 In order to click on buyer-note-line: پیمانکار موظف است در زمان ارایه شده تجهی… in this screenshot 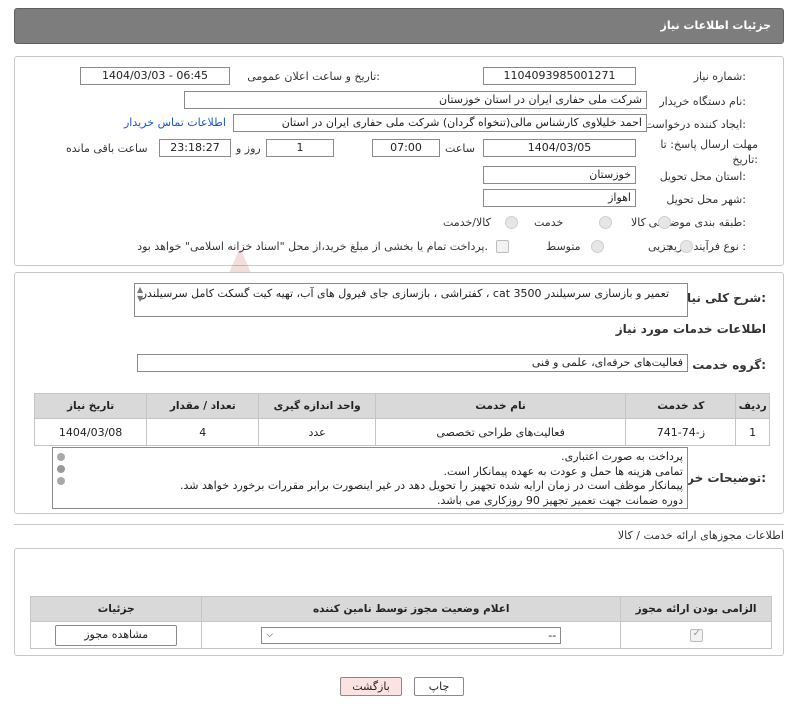, I will do `click(431, 485)`.